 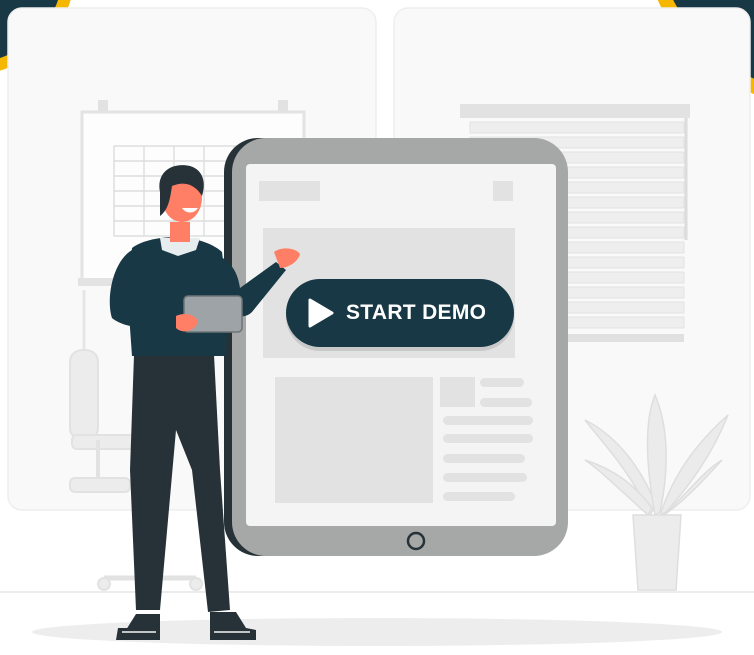 I want to click on start-demo-button: START DEMO, so click(x=400, y=313).